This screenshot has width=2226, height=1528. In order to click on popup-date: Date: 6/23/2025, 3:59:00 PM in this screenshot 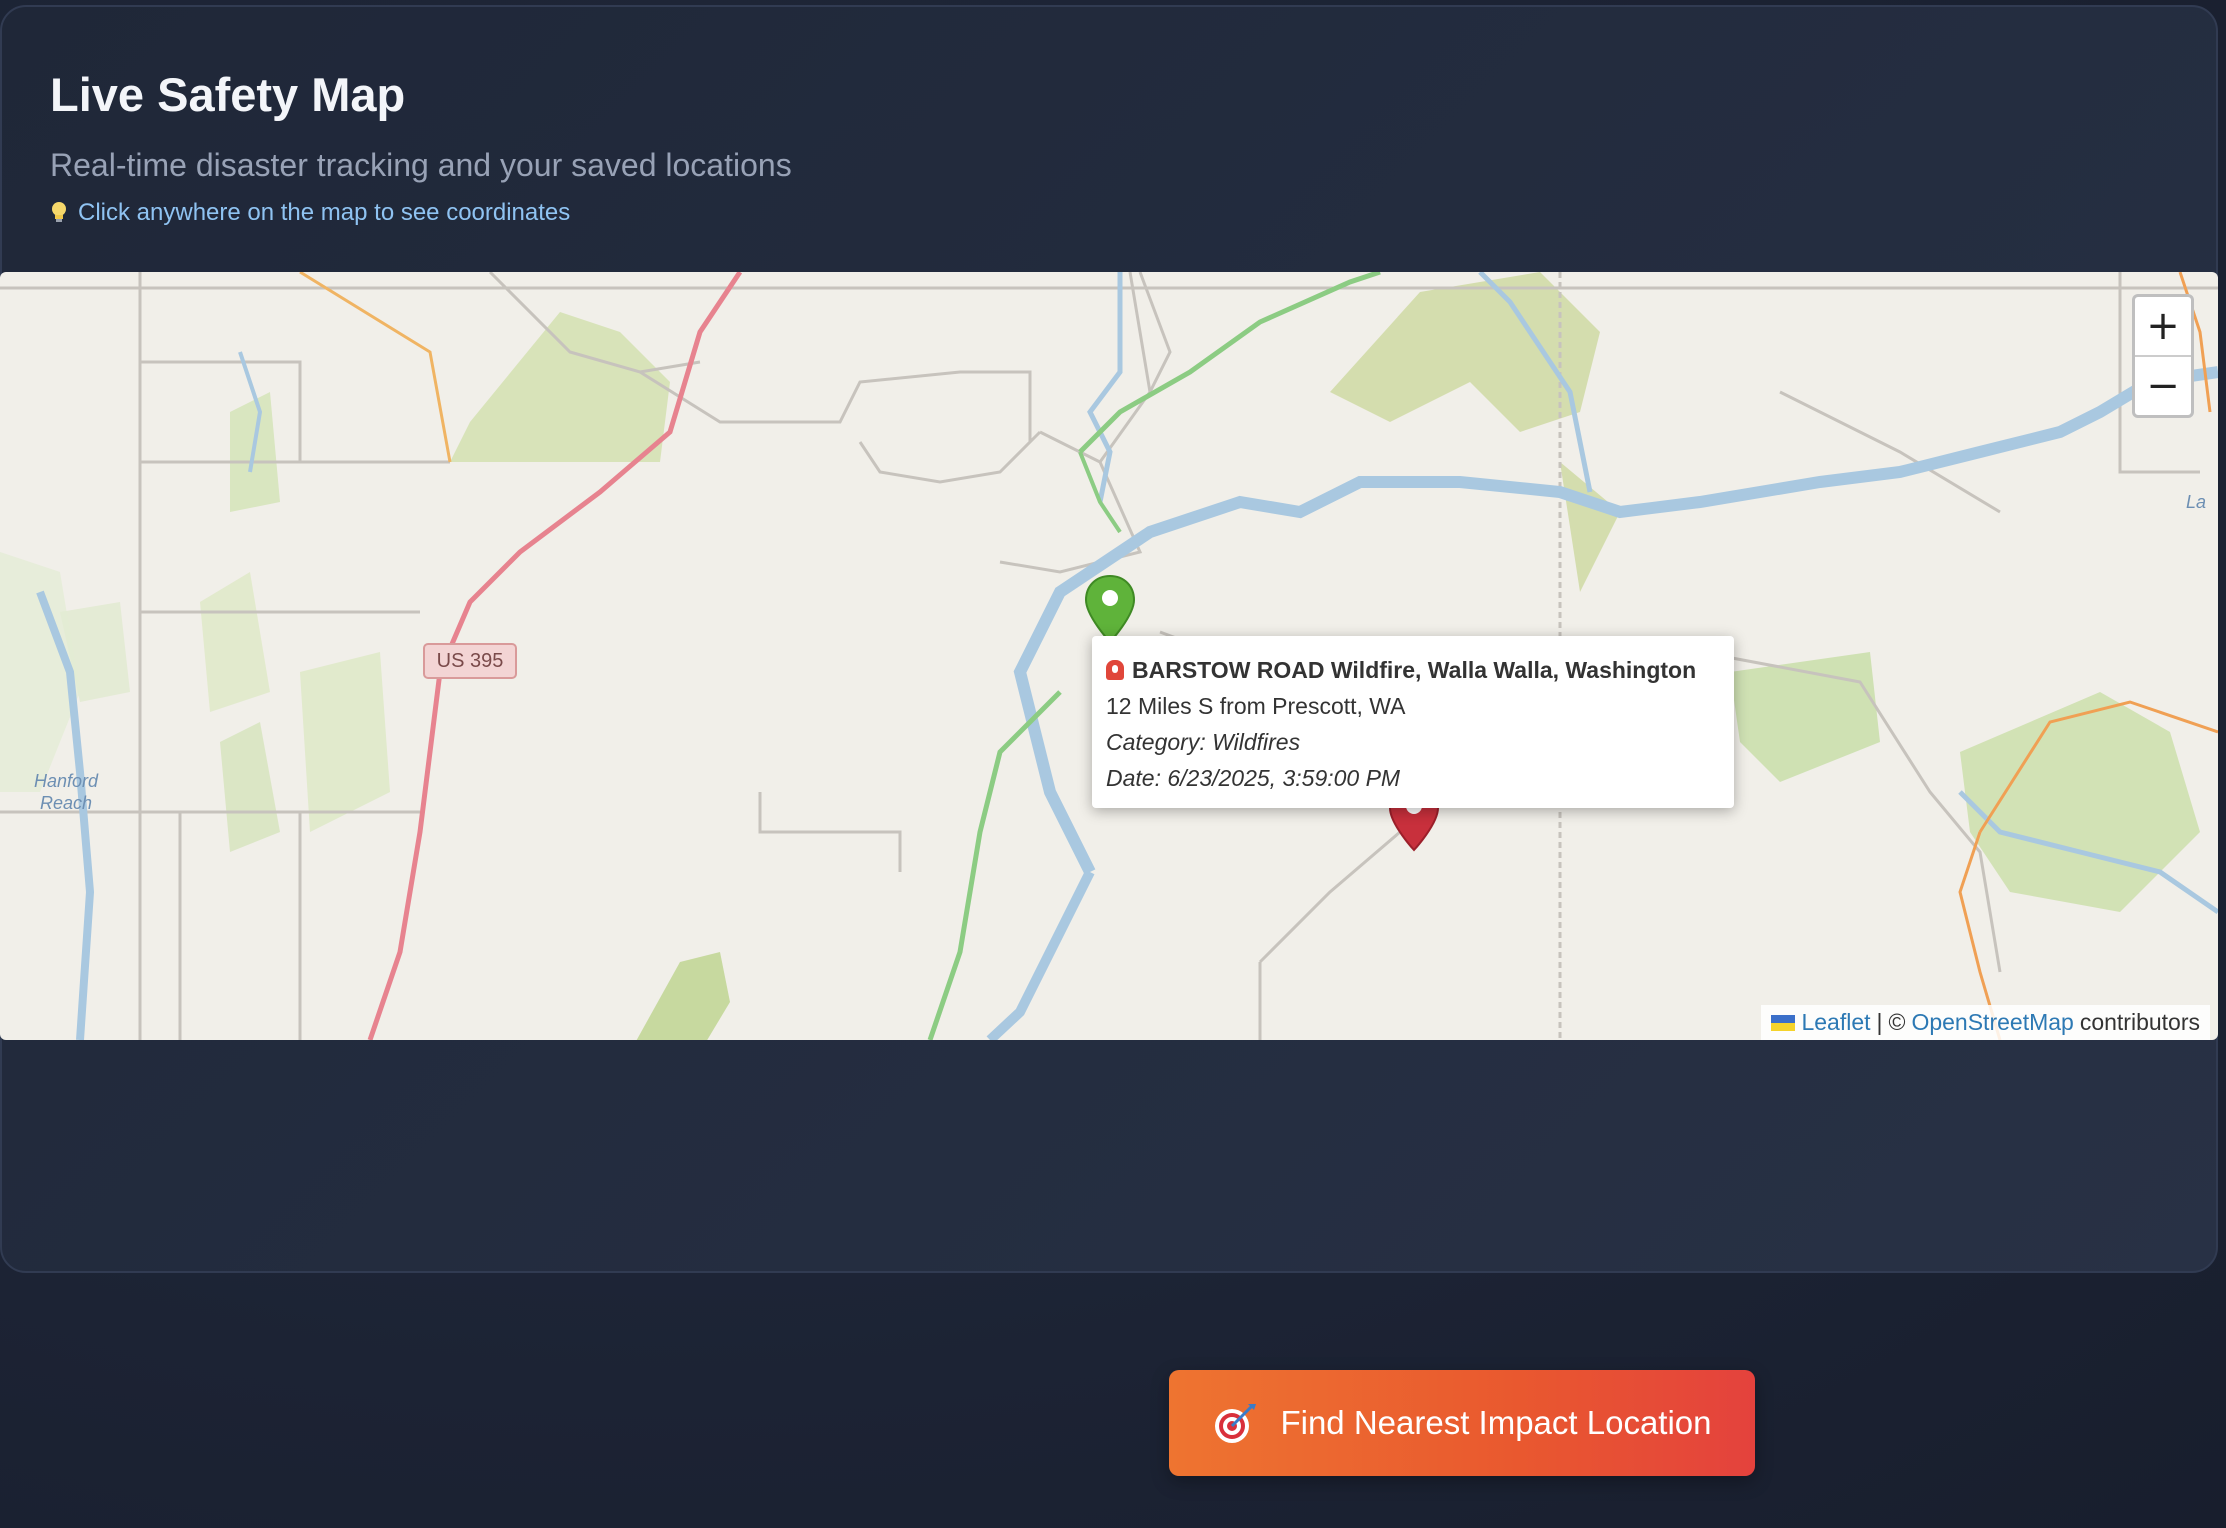, I will do `click(1253, 778)`.